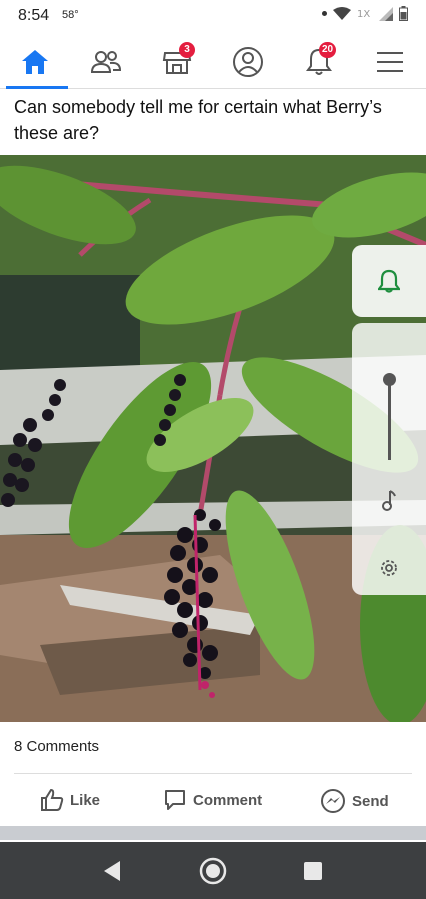 This screenshot has width=426, height=899. I want to click on status-time: 8:54, so click(34, 15).